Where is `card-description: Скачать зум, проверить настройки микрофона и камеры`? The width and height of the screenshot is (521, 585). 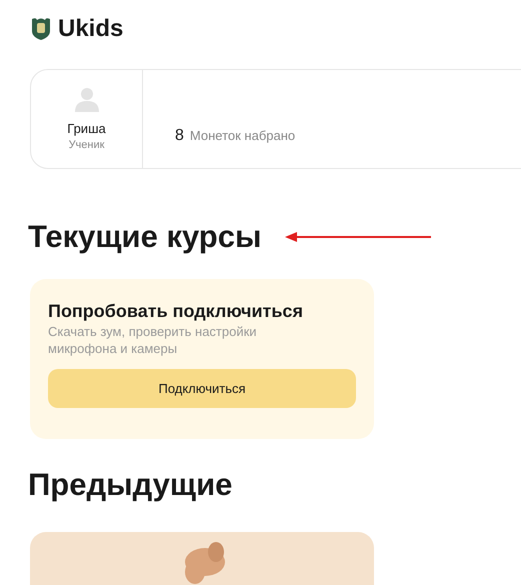
card-description: Скачать зум, проверить настройки микрофона и камеры is located at coordinates (153, 340).